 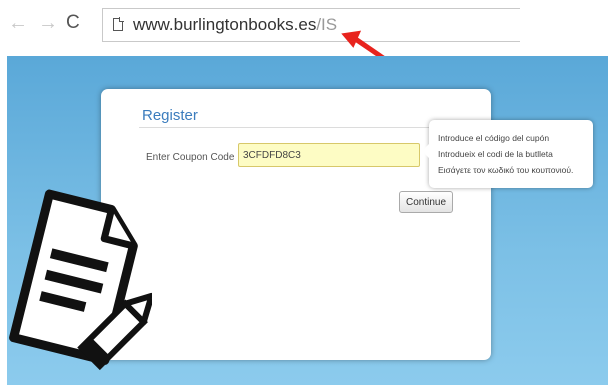 What do you see at coordinates (118, 24) in the screenshot?
I see `page-icon` at bounding box center [118, 24].